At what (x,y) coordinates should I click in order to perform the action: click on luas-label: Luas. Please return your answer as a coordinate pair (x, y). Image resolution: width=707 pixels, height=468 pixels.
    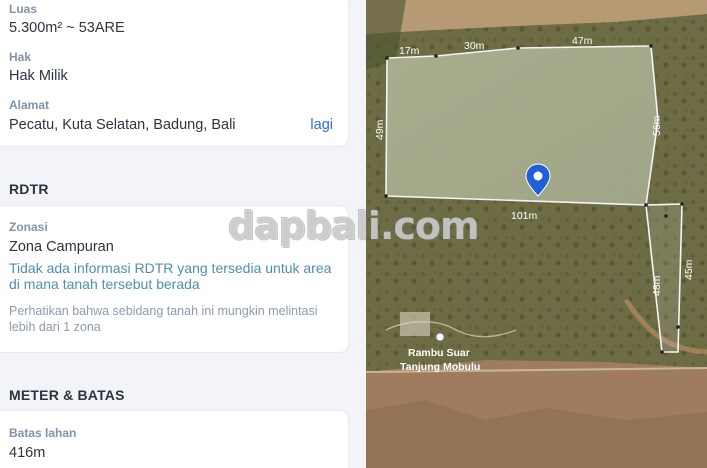
    Looking at the image, I should click on (23, 9).